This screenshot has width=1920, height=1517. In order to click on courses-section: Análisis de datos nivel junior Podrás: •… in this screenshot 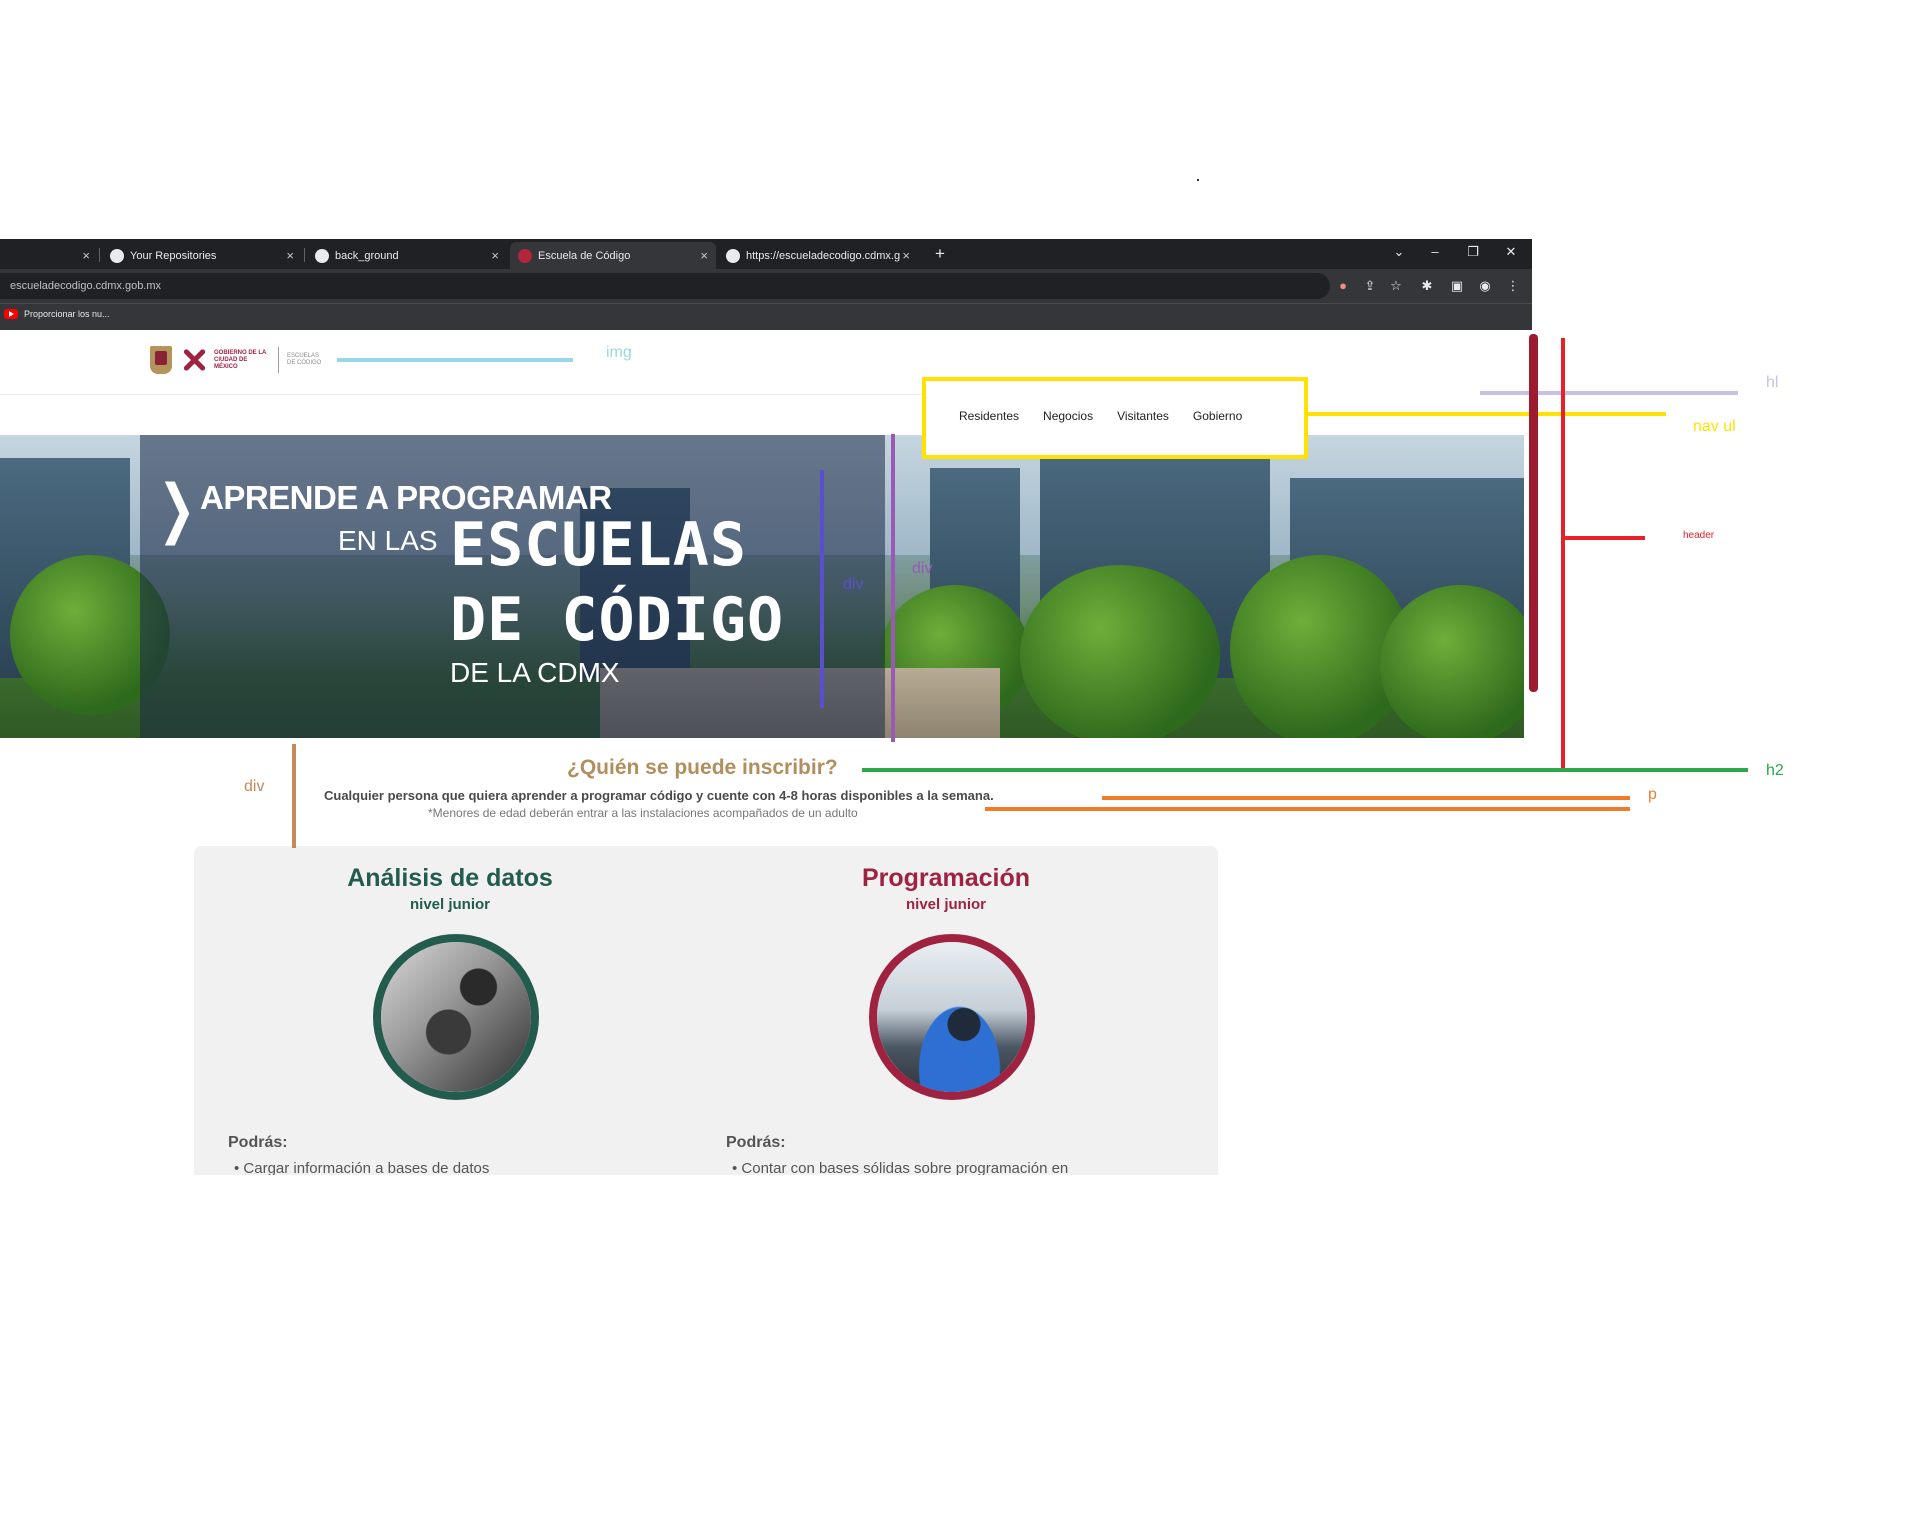, I will do `click(706, 1010)`.